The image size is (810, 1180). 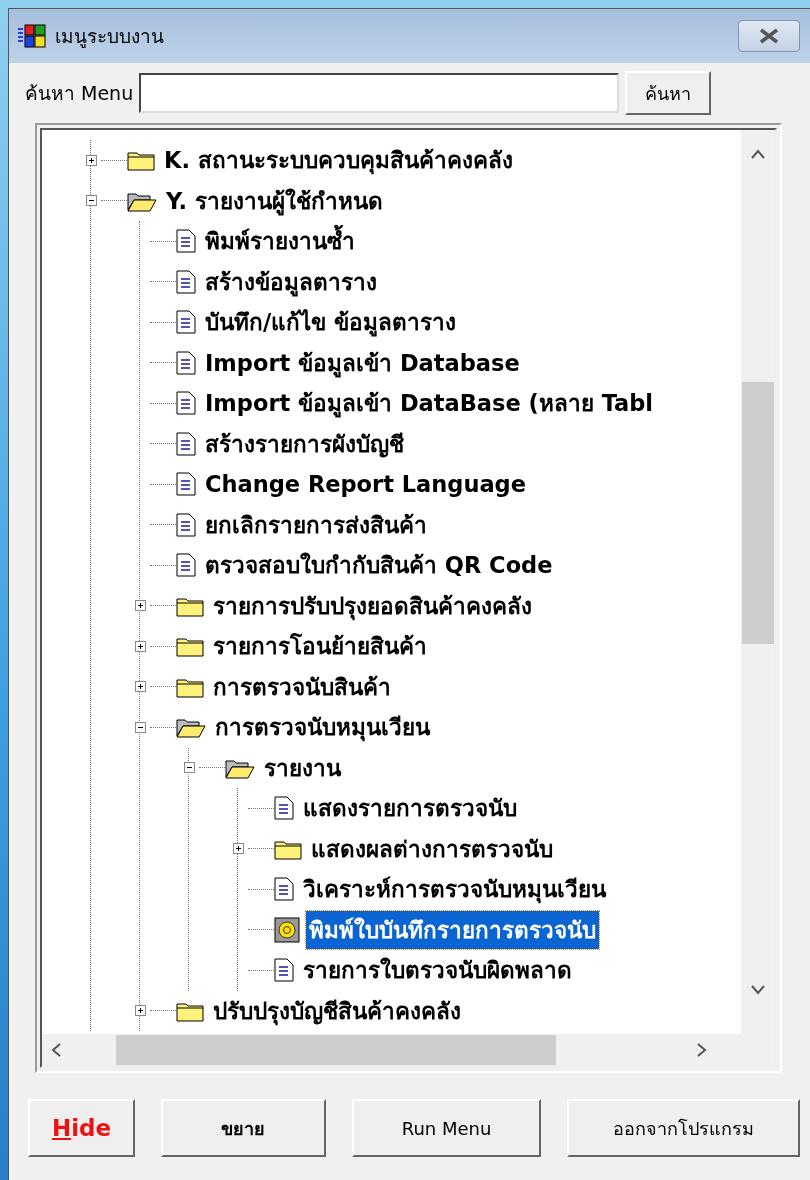 What do you see at coordinates (452, 929) in the screenshot?
I see `tree-item: พิมพ์ใบบันทึกรายการตรวจนับ` at bounding box center [452, 929].